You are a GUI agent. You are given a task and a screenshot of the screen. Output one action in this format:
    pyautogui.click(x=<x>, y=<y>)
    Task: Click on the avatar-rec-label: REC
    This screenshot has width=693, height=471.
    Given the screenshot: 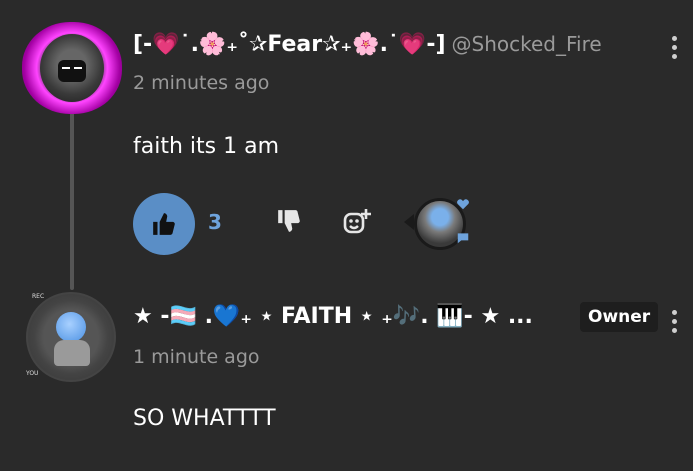 What is the action you would take?
    pyautogui.click(x=38, y=296)
    